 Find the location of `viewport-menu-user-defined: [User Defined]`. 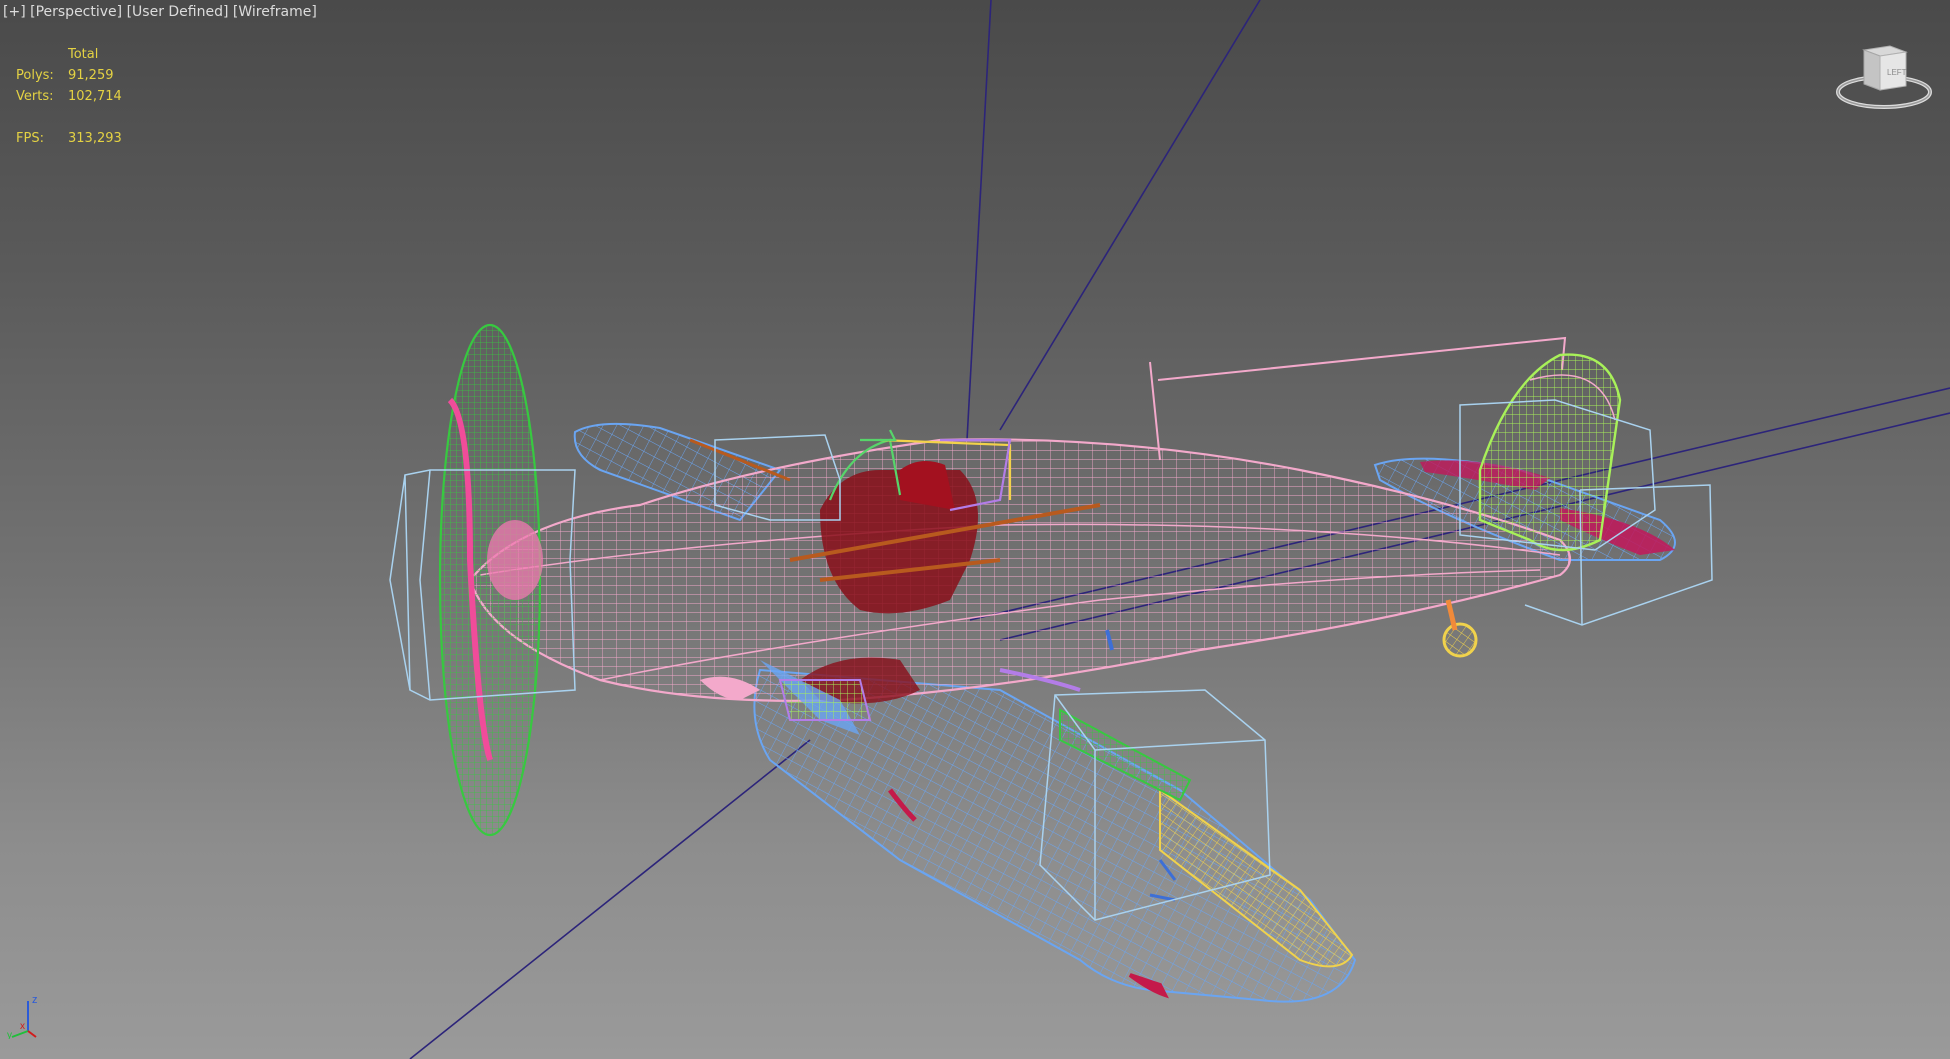

viewport-menu-user-defined: [User Defined] is located at coordinates (178, 12).